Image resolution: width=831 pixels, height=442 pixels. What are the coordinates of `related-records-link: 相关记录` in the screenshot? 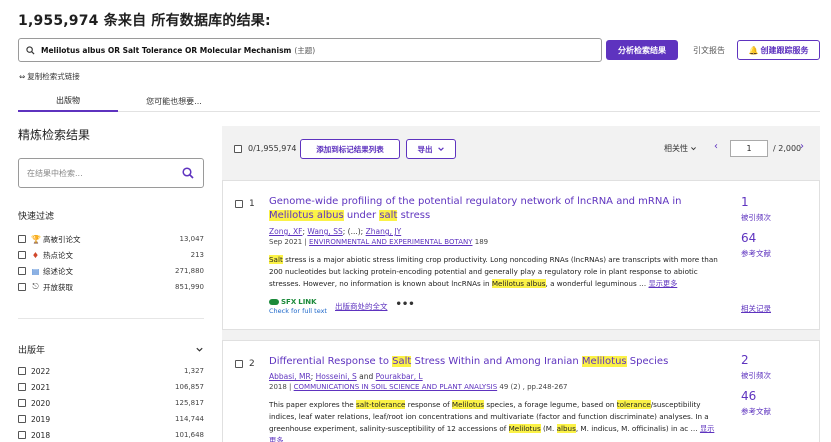 It's located at (756, 308).